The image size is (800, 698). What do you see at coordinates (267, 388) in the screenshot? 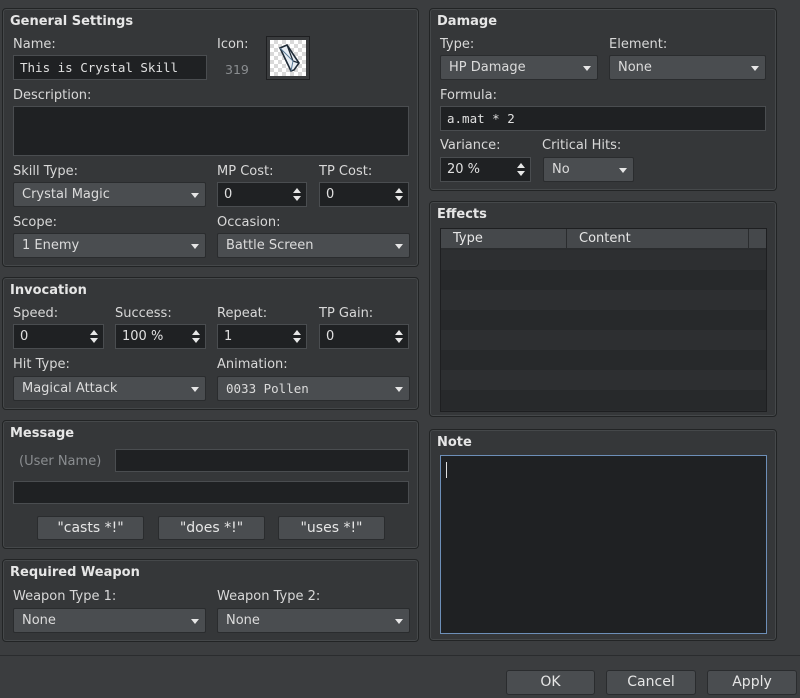
I see `animation-value: 0033 Pollen` at bounding box center [267, 388].